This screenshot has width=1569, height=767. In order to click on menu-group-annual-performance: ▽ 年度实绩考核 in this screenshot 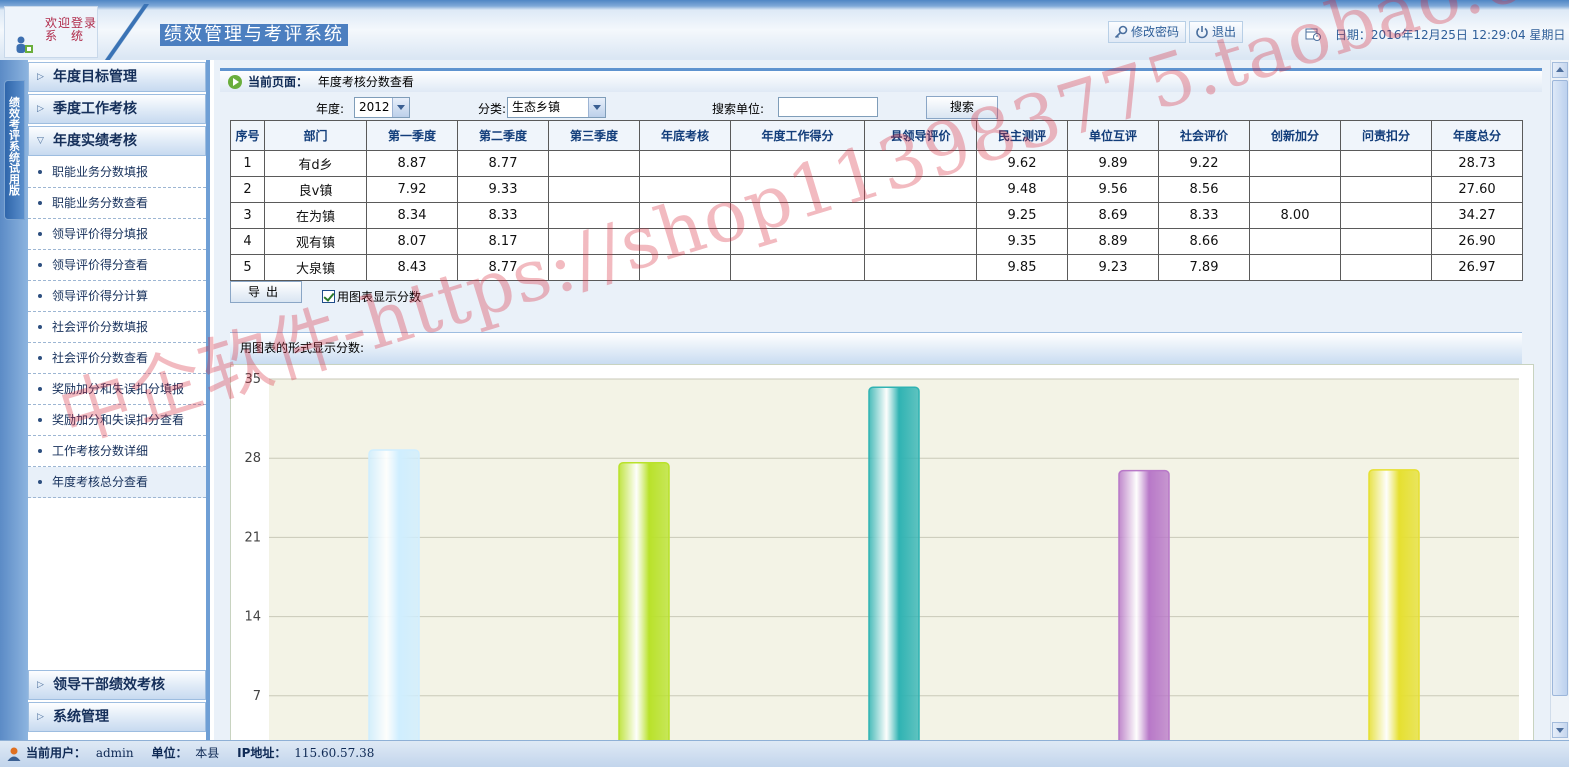, I will do `click(117, 141)`.